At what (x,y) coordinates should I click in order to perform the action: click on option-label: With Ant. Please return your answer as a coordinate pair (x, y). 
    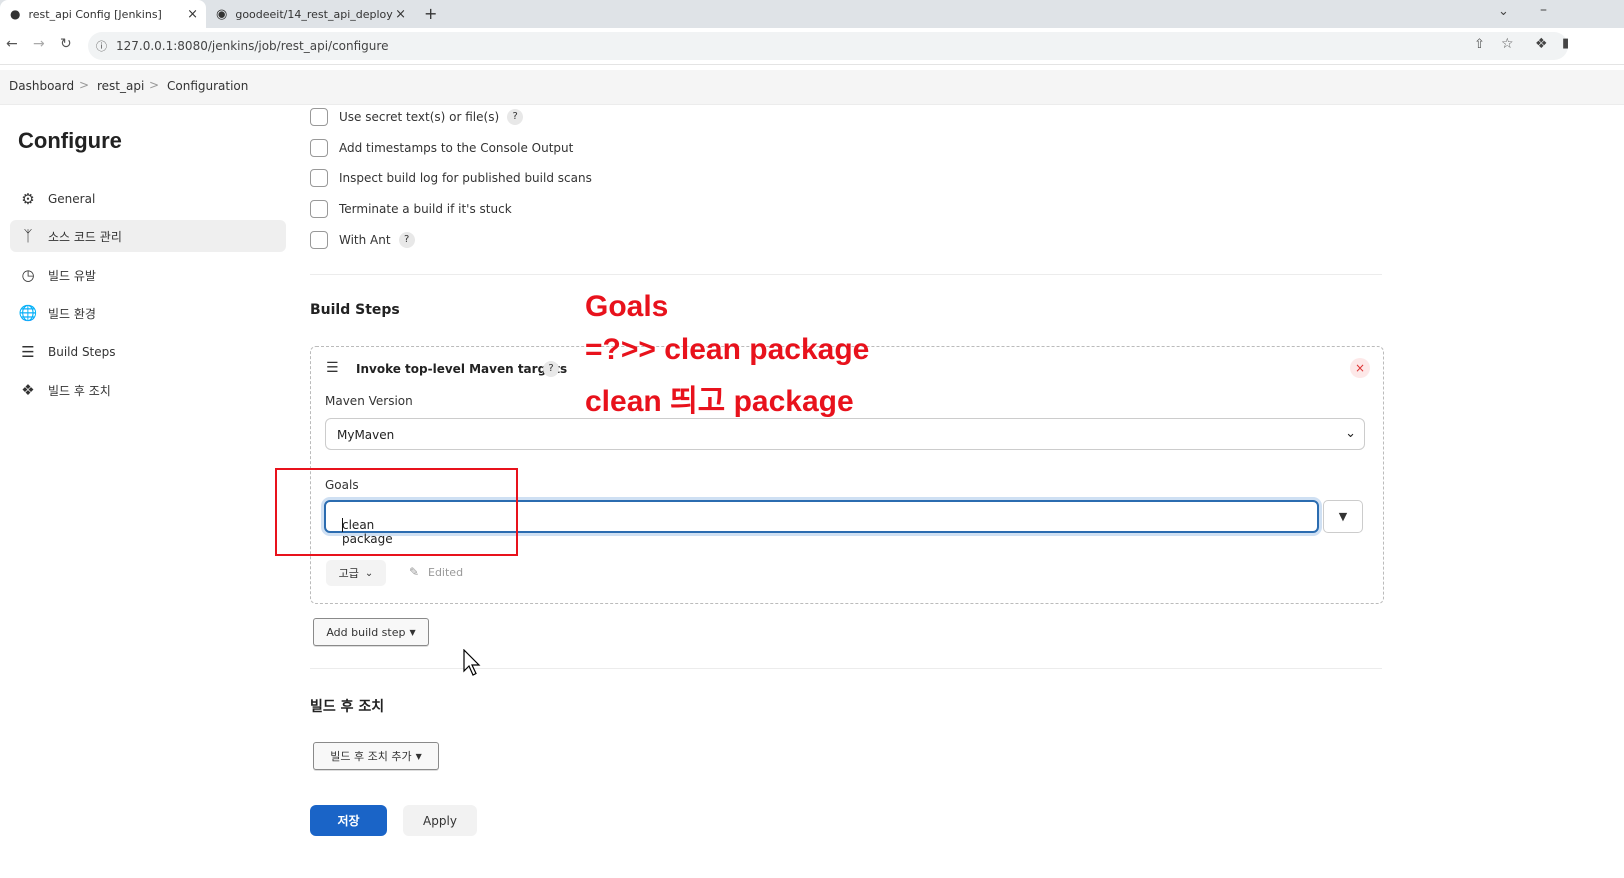
    Looking at the image, I should click on (365, 240).